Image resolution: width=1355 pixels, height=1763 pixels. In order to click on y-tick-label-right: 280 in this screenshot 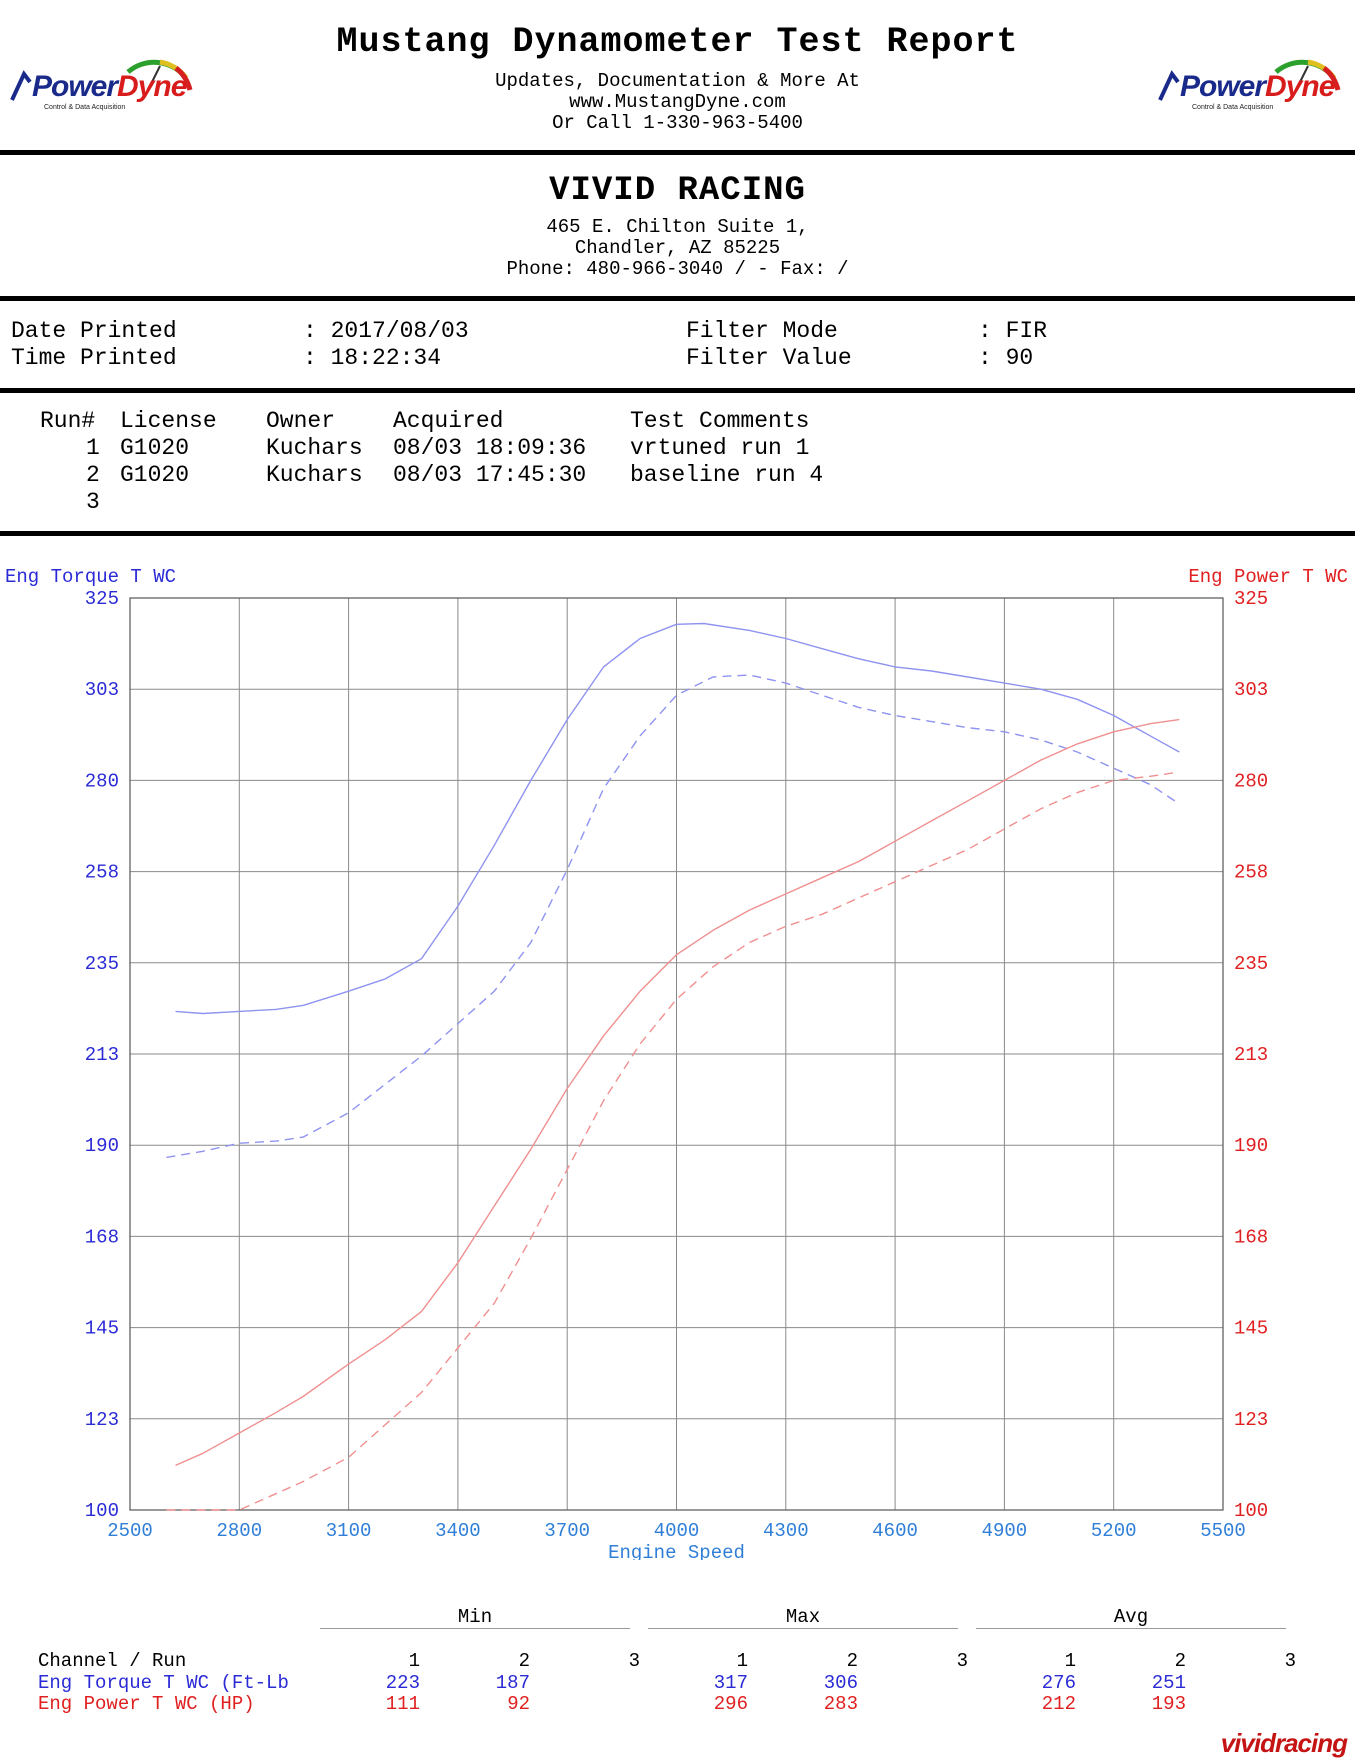, I will do `click(1251, 781)`.